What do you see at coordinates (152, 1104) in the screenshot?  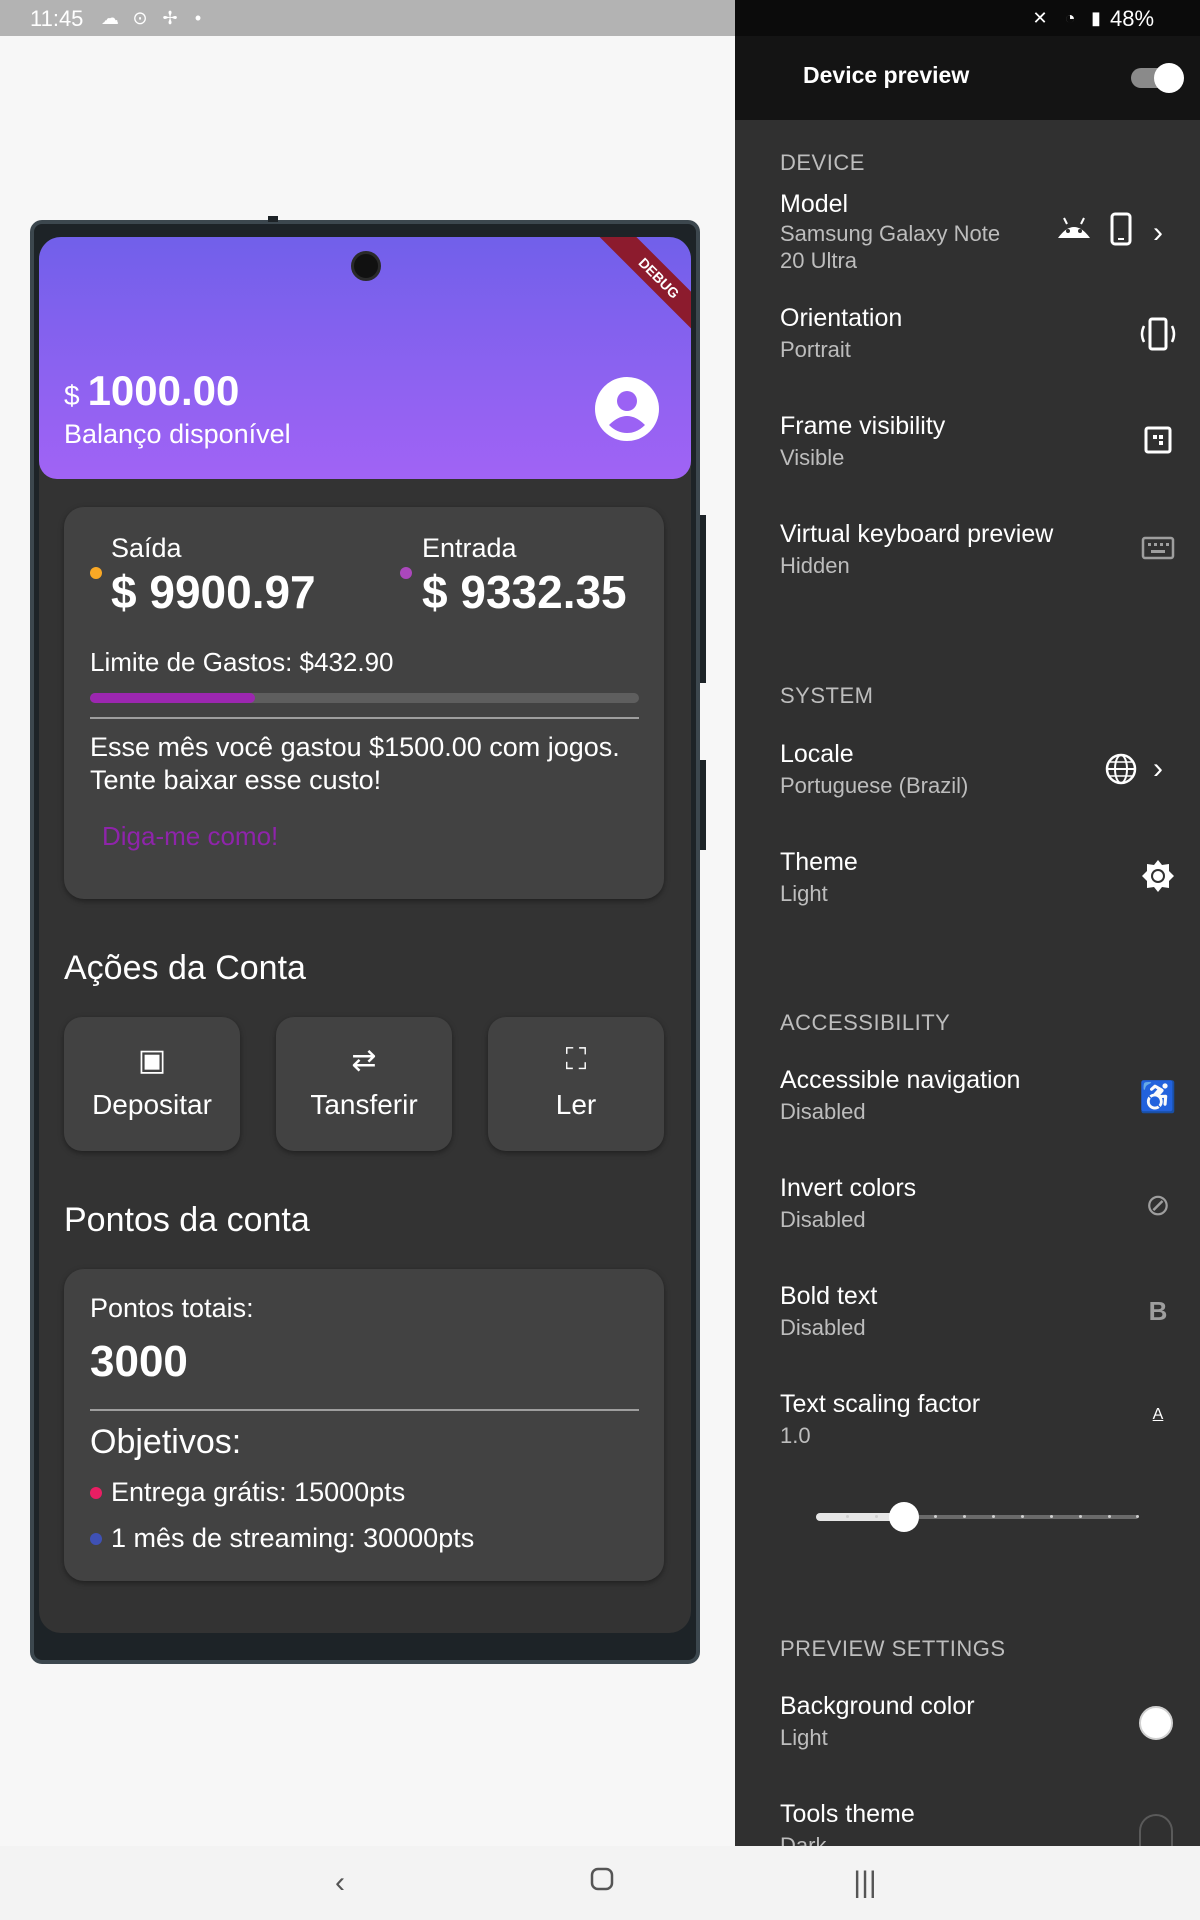 I see `deposit-label: Depositar` at bounding box center [152, 1104].